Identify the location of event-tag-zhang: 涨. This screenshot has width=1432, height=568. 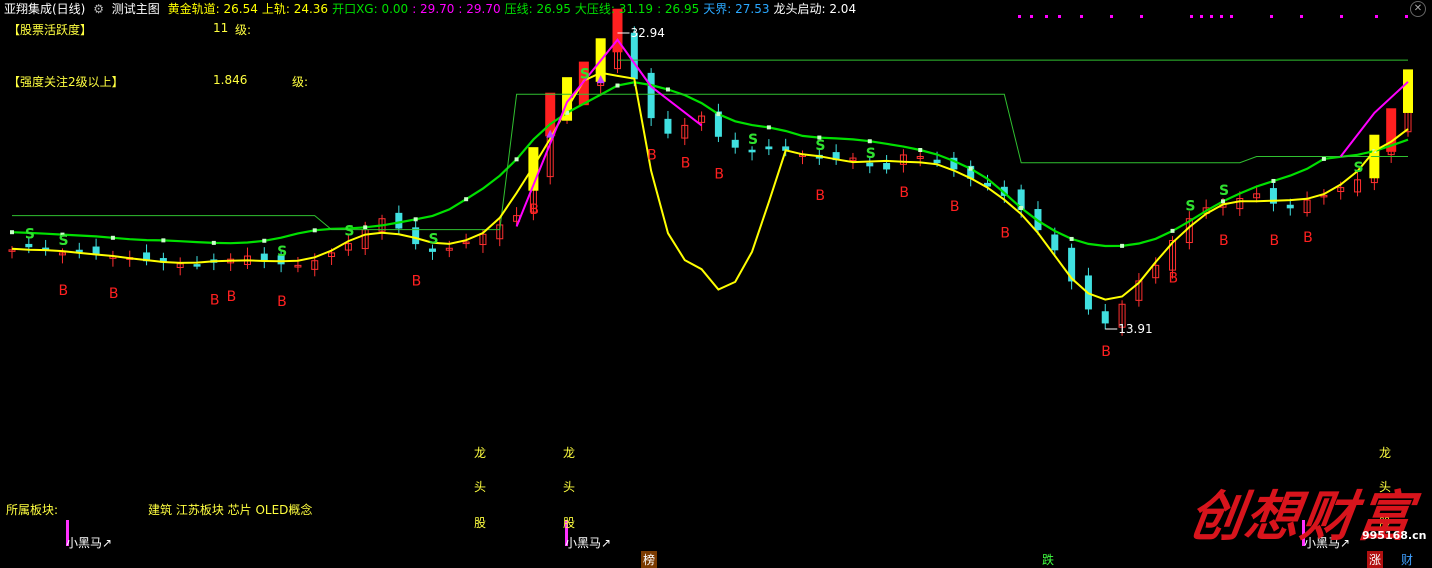
(1375, 559).